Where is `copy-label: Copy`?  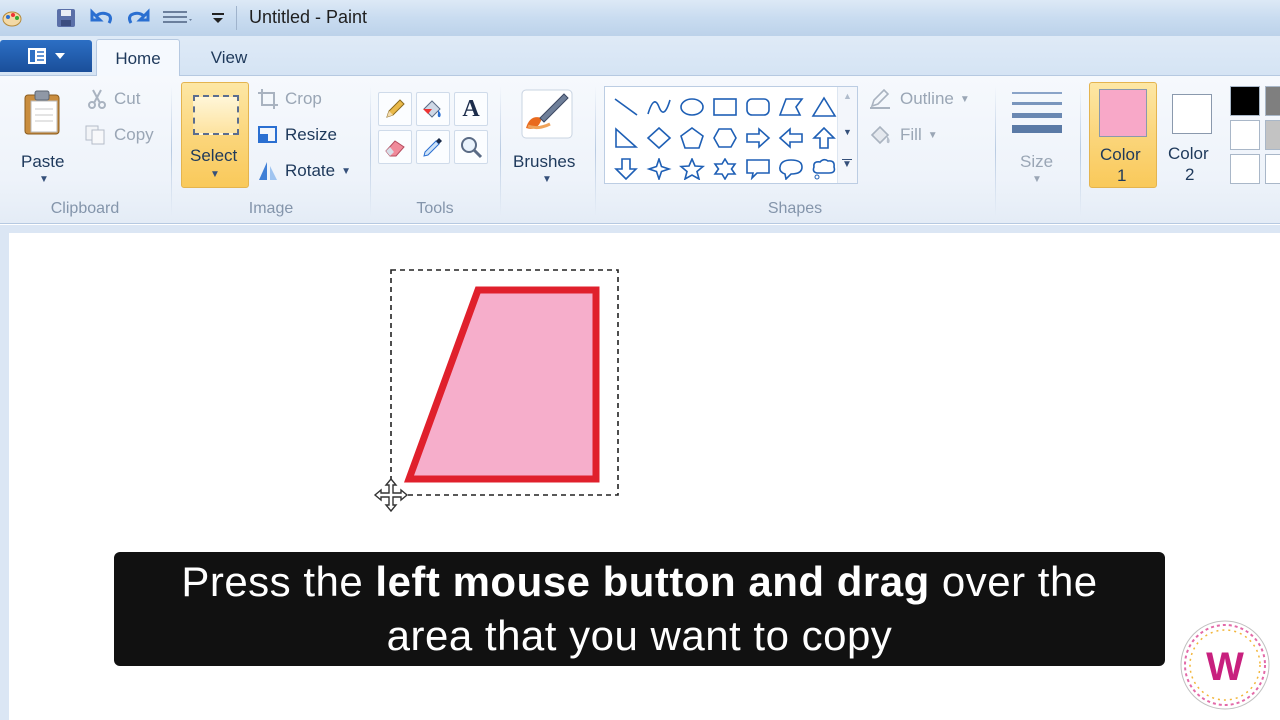
copy-label: Copy is located at coordinates (134, 134).